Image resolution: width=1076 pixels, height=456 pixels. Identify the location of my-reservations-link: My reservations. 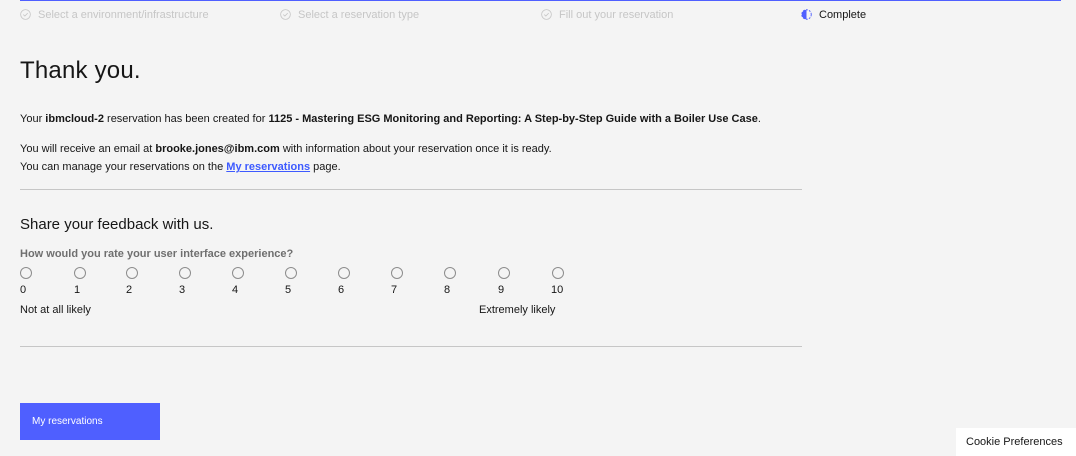
(268, 167).